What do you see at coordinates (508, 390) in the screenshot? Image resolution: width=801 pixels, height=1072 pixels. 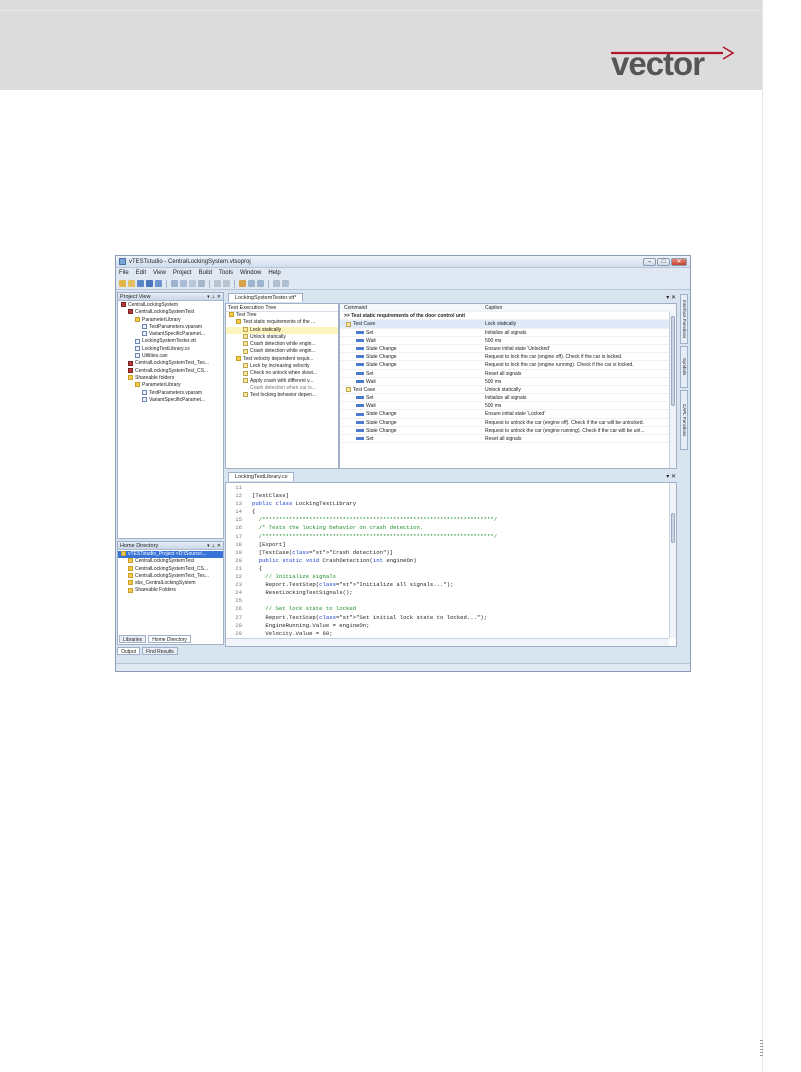 I see `command-row: Test Case Unlock statically` at bounding box center [508, 390].